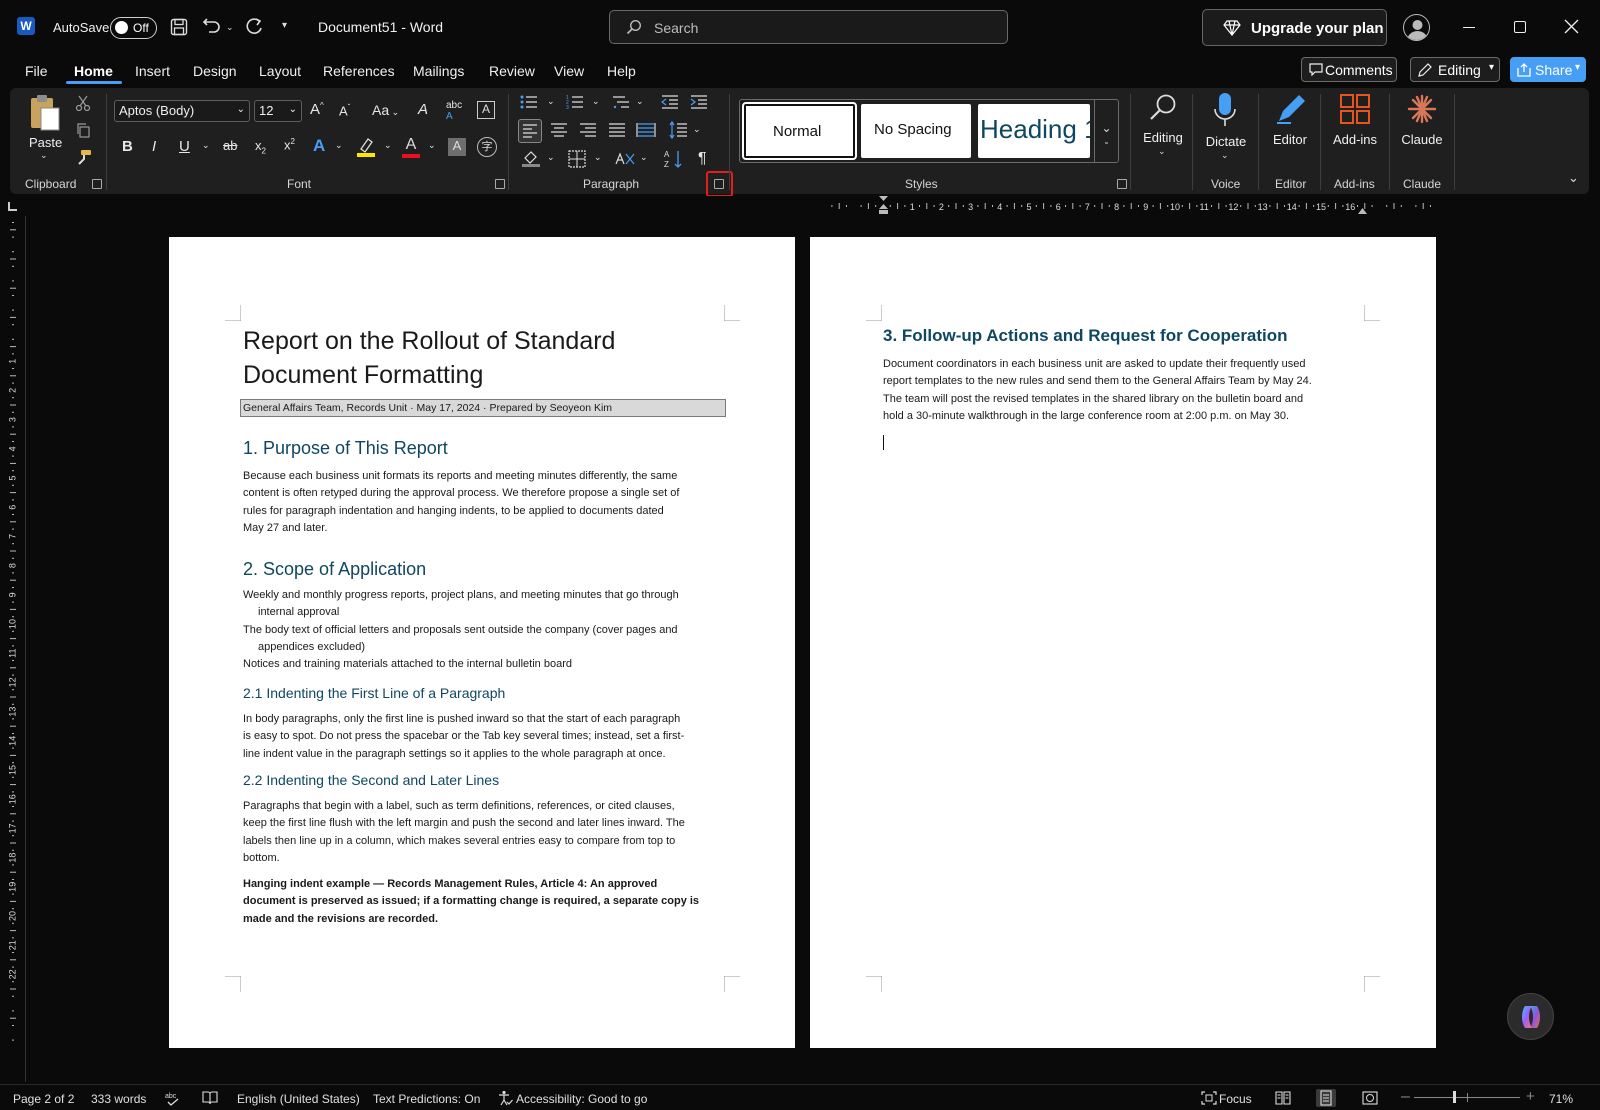  Describe the element at coordinates (438, 71) in the screenshot. I see `tab-mailings: Mailings` at that location.